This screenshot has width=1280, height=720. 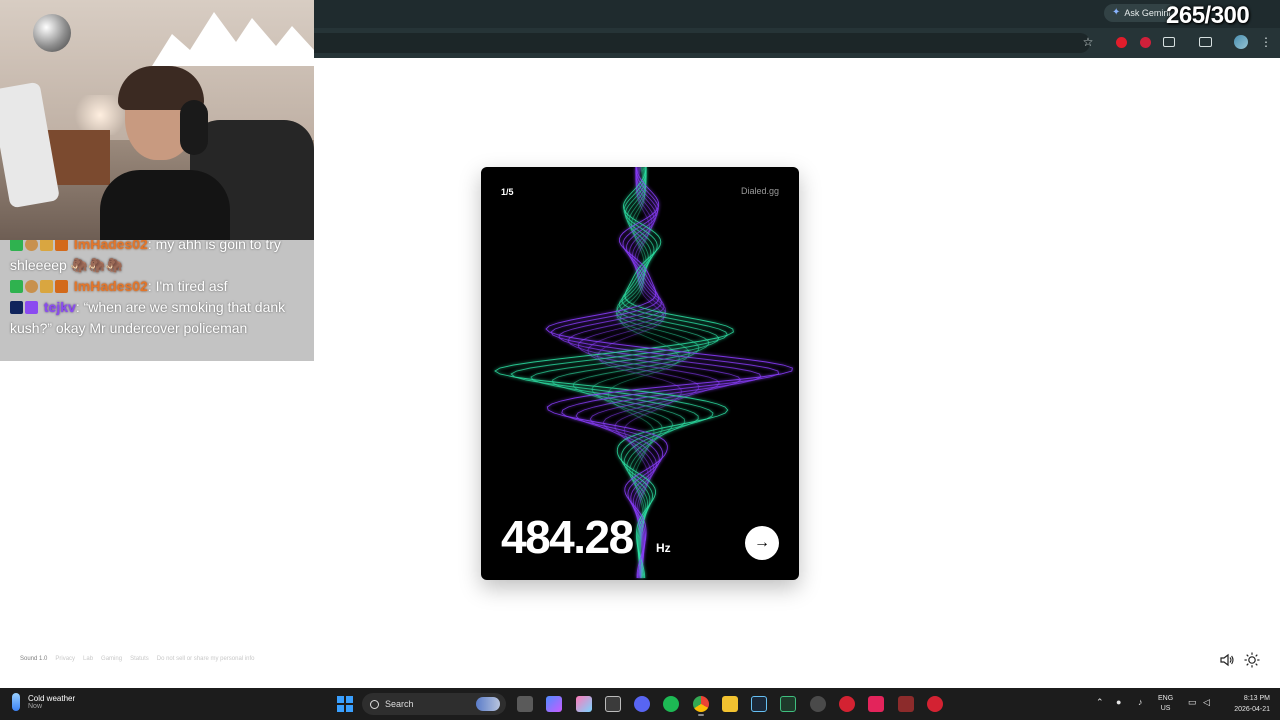 What do you see at coordinates (1246, 704) in the screenshot?
I see `system-clock: 8:13 PM 2026-04-21` at bounding box center [1246, 704].